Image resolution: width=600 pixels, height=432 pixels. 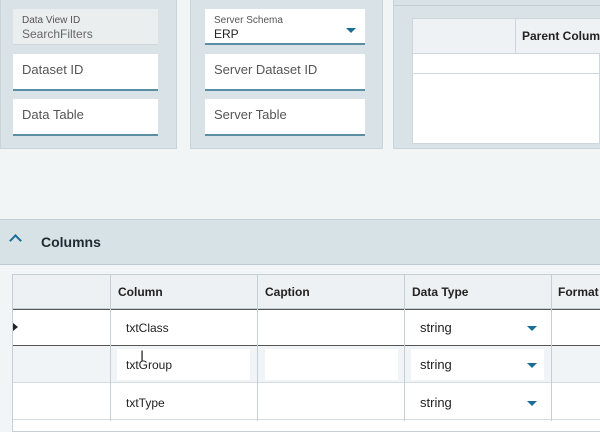 I want to click on server-dataset-id-placeholder: Server Dataset ID, so click(x=266, y=69).